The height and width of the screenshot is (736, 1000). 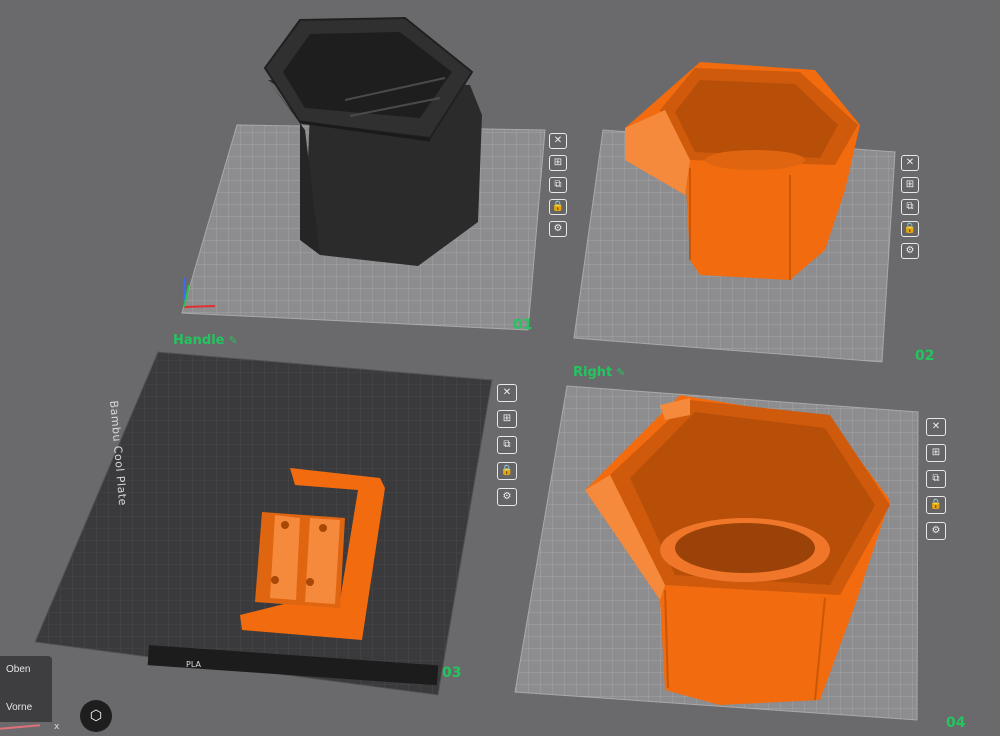 I want to click on plate-toolbar-04: ✕ ⊞ ⧉ 🔒 ⚙, so click(x=936, y=479).